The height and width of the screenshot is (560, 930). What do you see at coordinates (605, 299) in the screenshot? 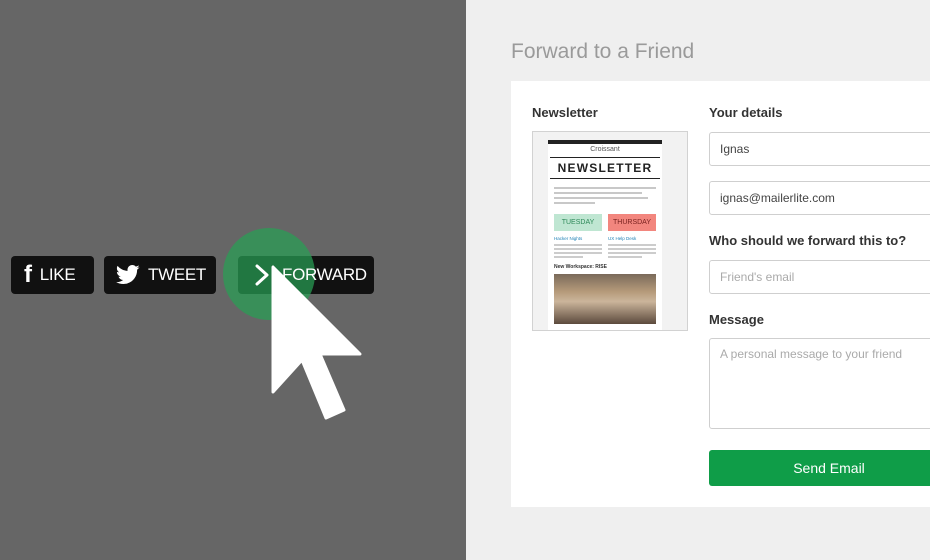
I see `workspace-photo` at bounding box center [605, 299].